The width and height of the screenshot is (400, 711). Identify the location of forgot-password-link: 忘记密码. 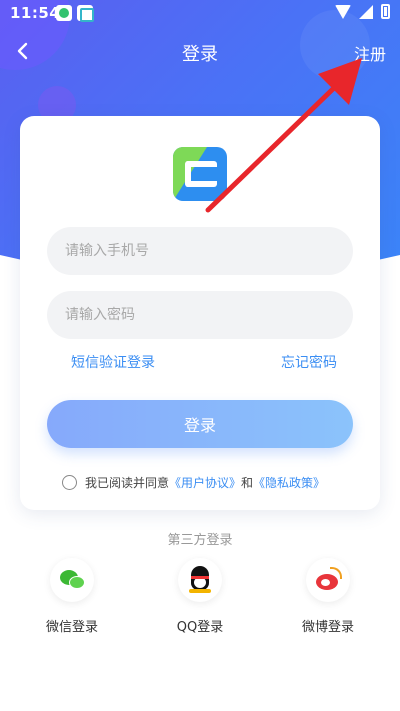
(309, 362).